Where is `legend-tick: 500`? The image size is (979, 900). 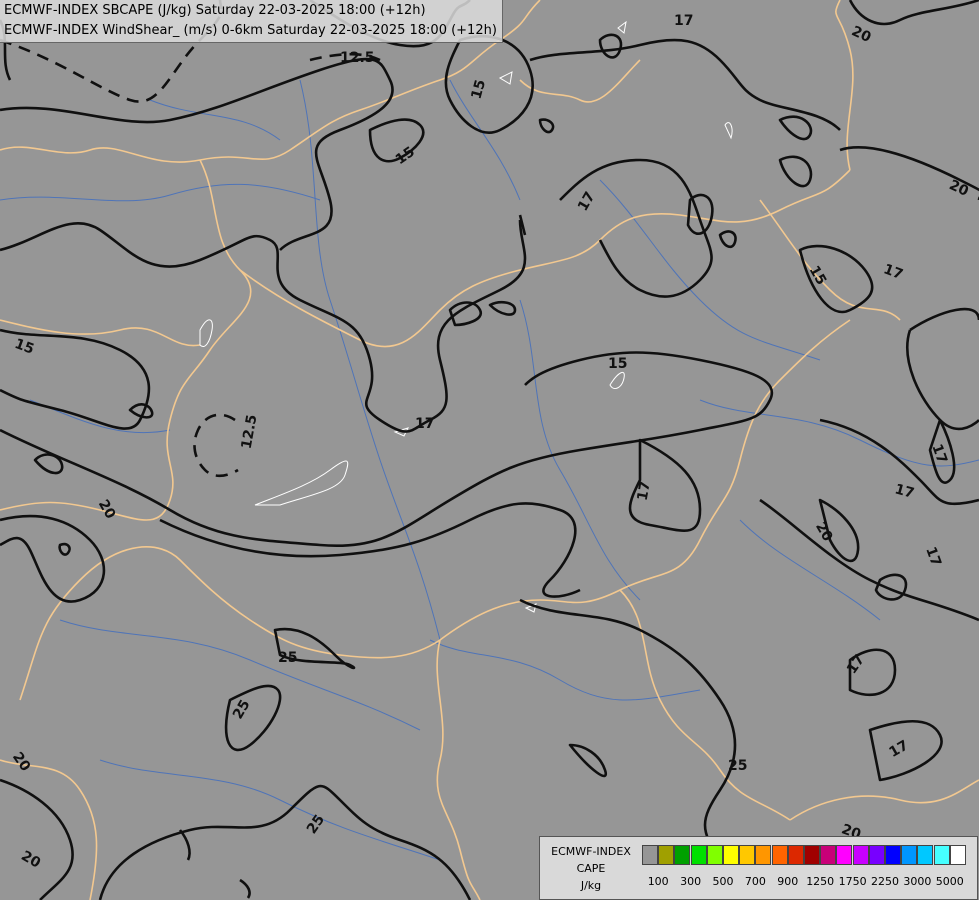
legend-tick: 500 is located at coordinates (723, 881).